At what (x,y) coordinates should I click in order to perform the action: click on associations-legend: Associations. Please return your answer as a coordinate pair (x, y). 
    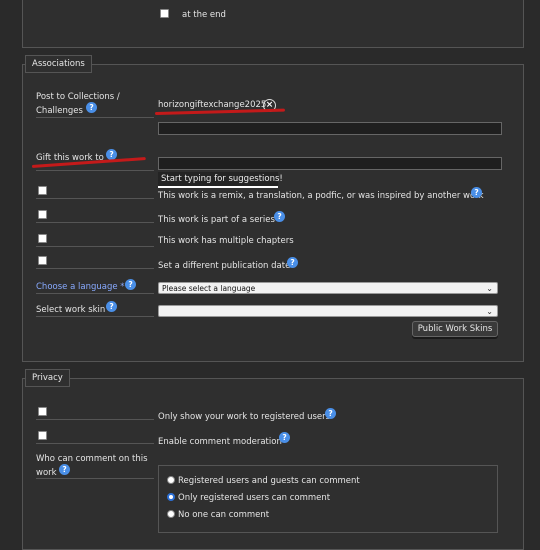
    Looking at the image, I should click on (58, 64).